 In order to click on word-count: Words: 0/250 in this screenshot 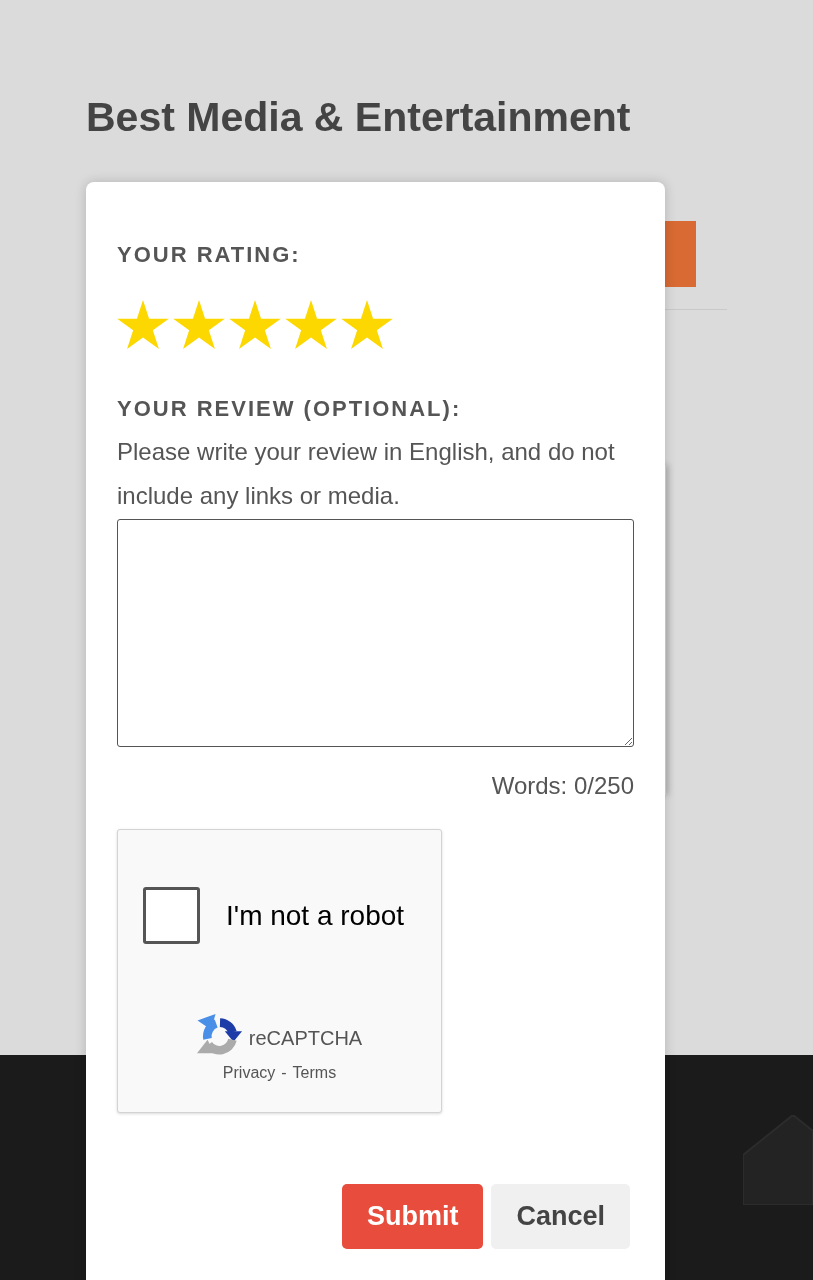, I will do `click(562, 786)`.